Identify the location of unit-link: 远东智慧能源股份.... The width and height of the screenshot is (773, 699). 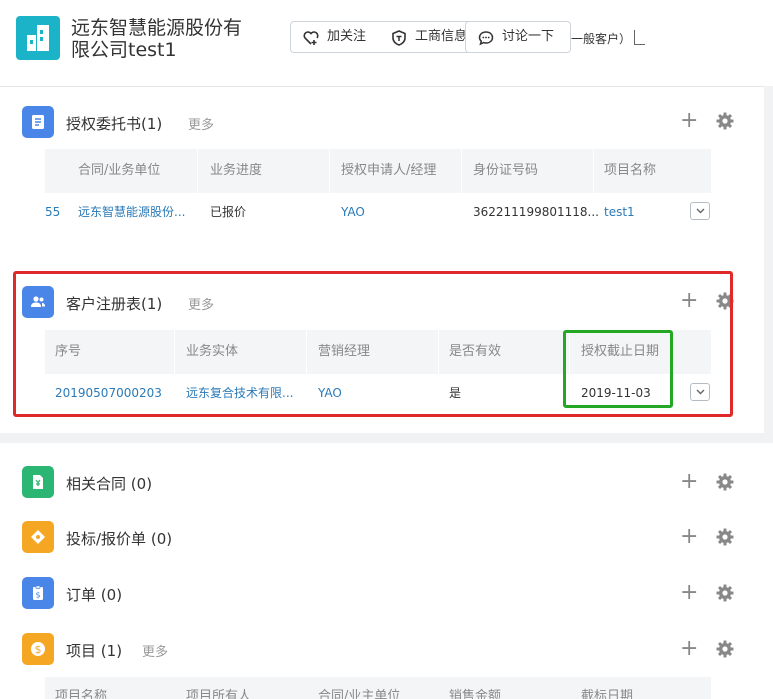
(131, 212).